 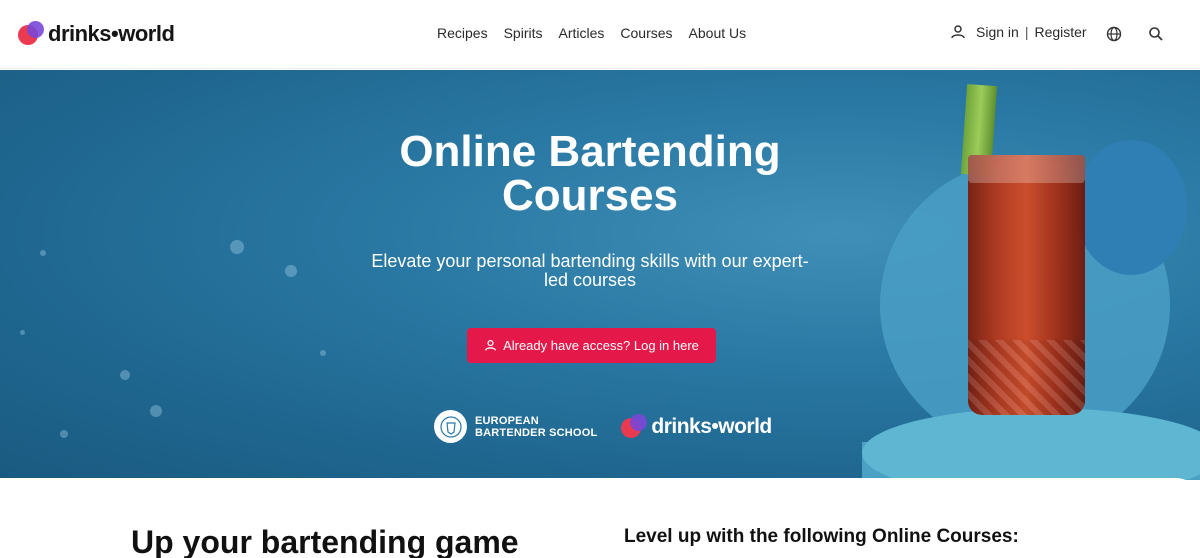 What do you see at coordinates (1026, 377) in the screenshot?
I see `glass-cut-pattern` at bounding box center [1026, 377].